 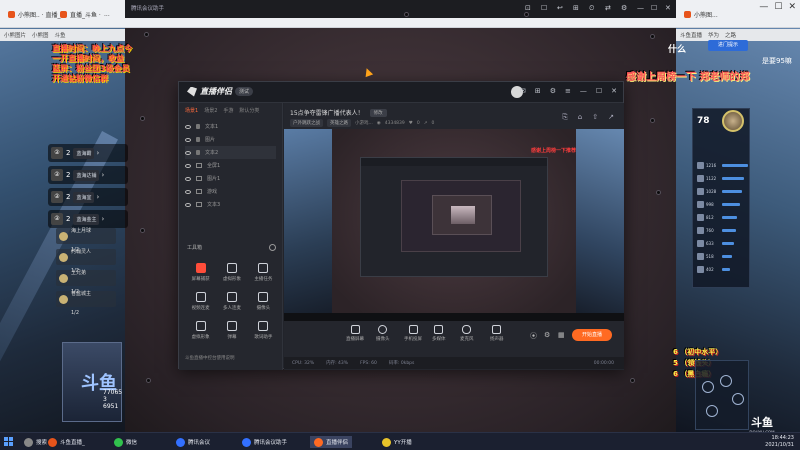 What do you see at coordinates (565, 117) in the screenshot?
I see `copy-icon: ⎘` at bounding box center [565, 117].